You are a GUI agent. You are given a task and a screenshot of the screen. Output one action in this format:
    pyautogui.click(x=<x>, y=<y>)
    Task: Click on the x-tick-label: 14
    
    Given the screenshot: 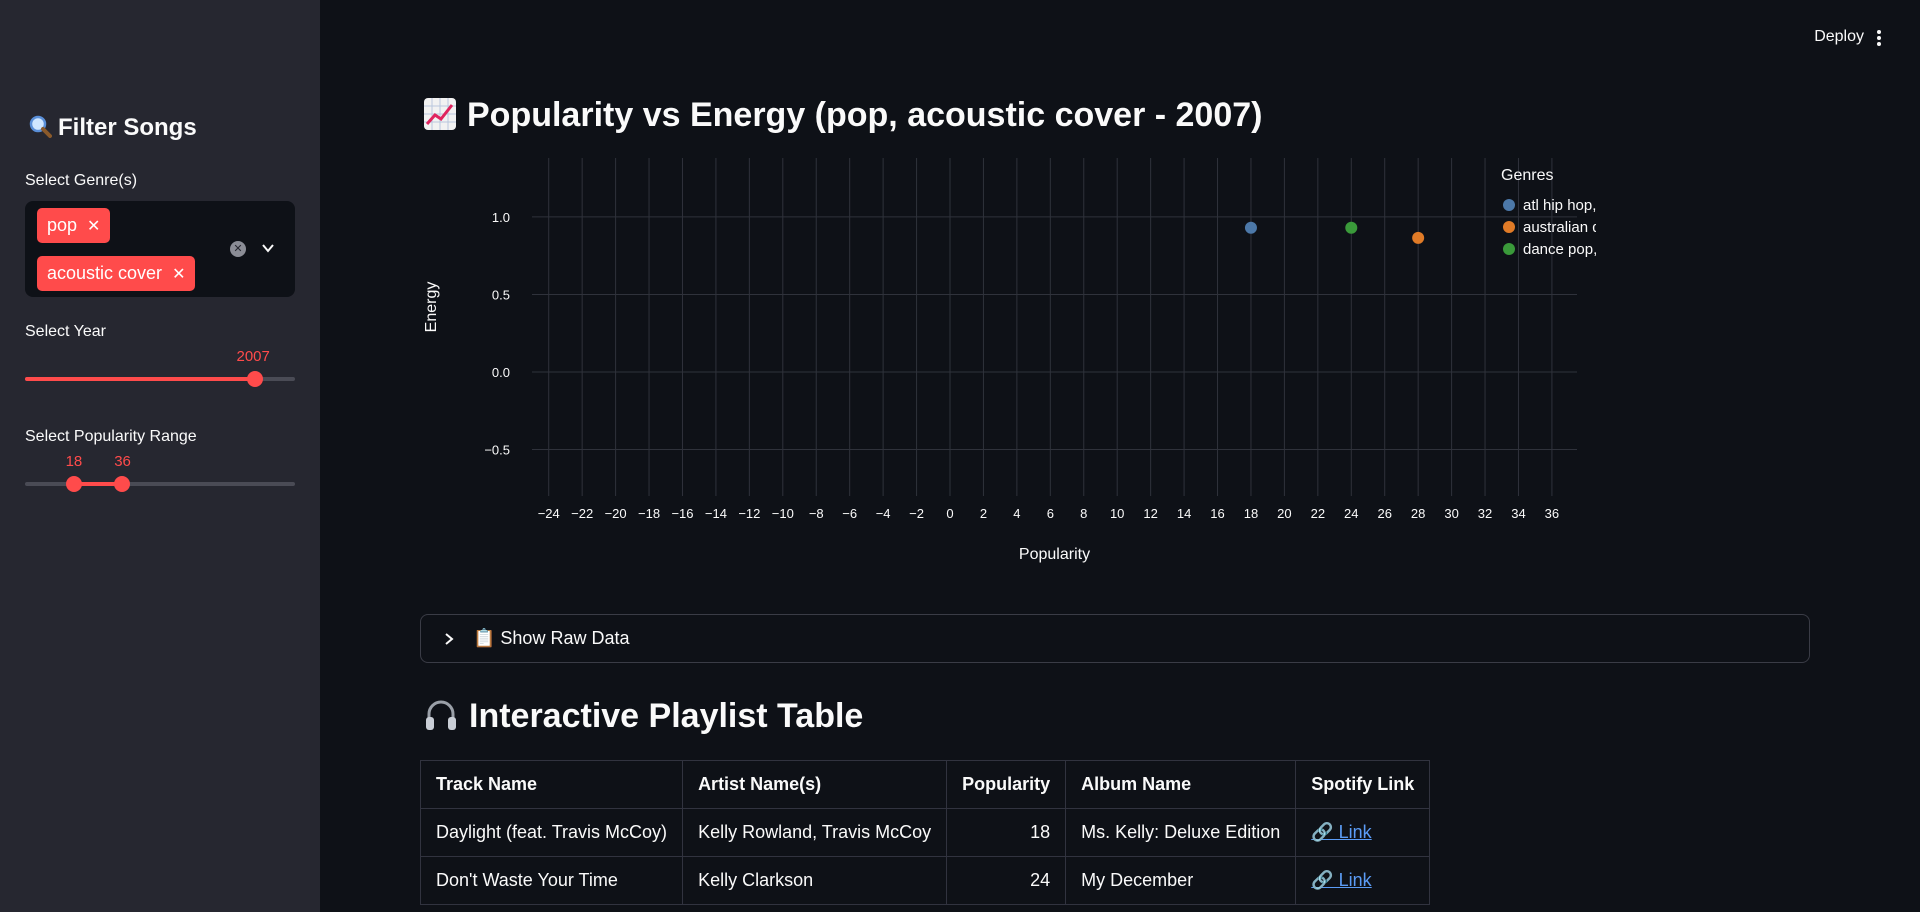 What is the action you would take?
    pyautogui.click(x=1184, y=513)
    